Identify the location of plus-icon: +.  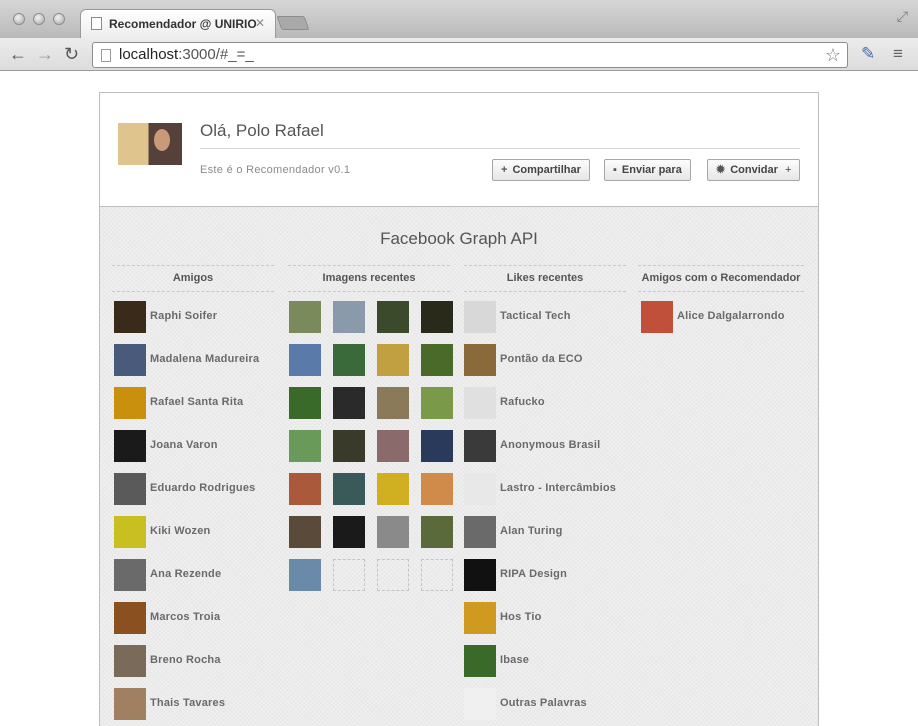
(504, 170).